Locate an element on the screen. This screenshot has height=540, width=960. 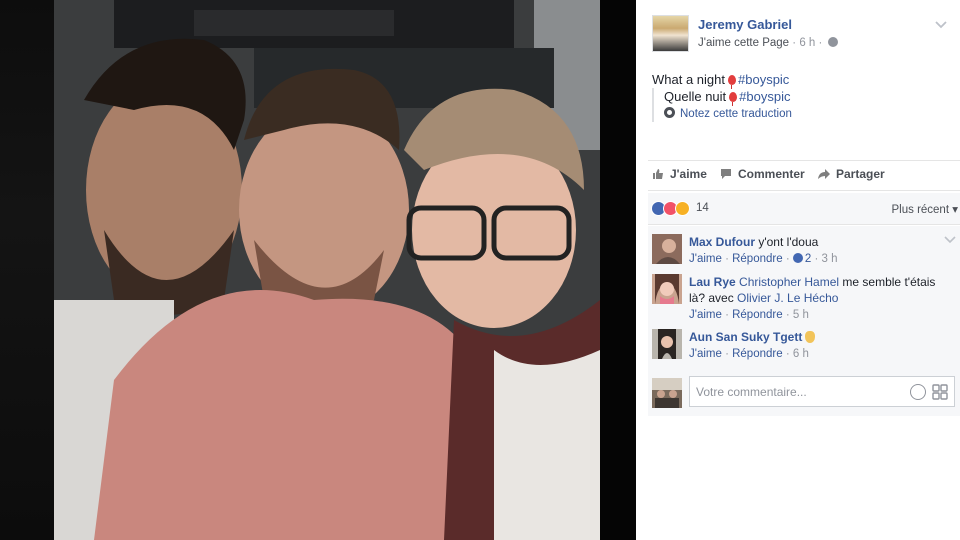
emoji-icon is located at coordinates (918, 392).